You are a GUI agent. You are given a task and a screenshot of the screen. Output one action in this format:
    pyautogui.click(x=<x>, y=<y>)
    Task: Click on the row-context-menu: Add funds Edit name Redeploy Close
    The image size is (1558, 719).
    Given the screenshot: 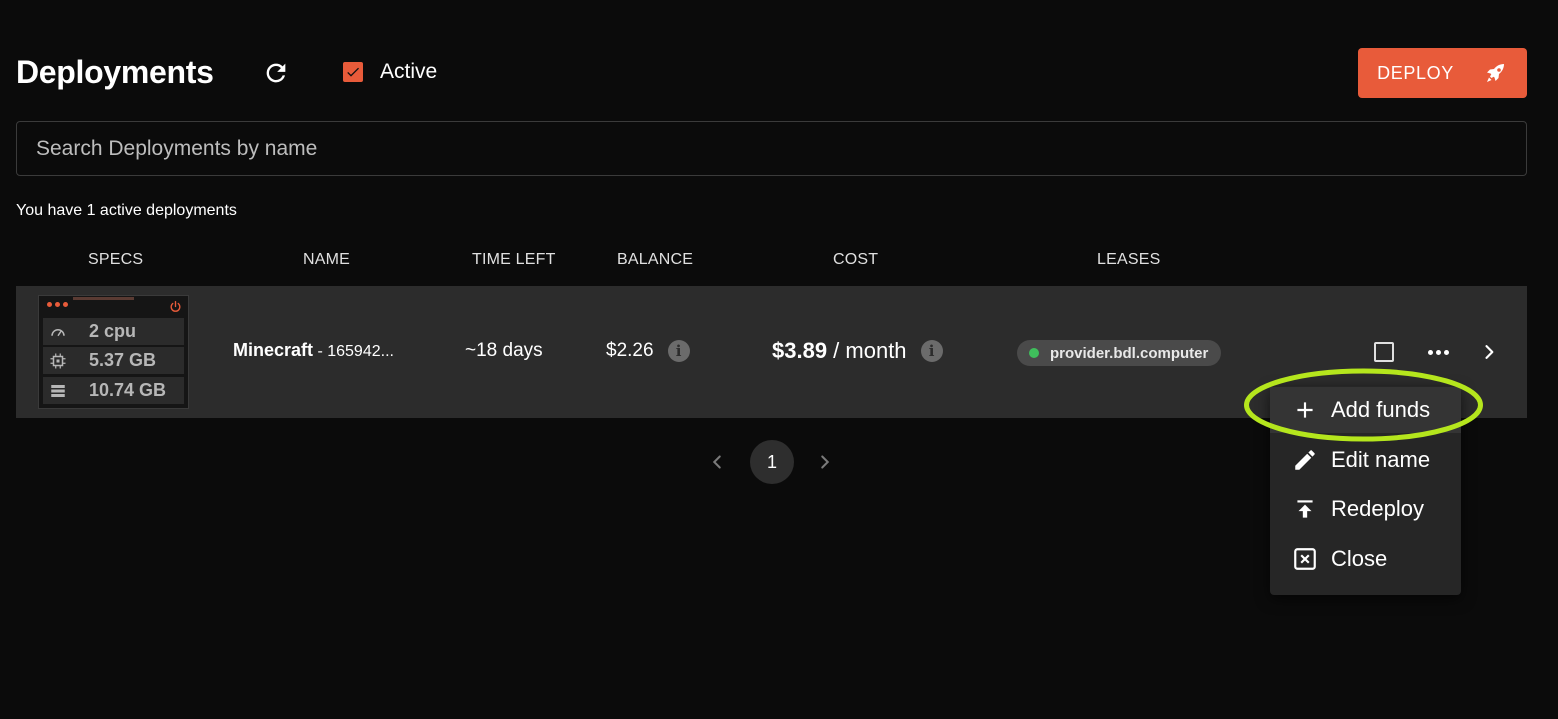 What is the action you would take?
    pyautogui.click(x=1365, y=490)
    